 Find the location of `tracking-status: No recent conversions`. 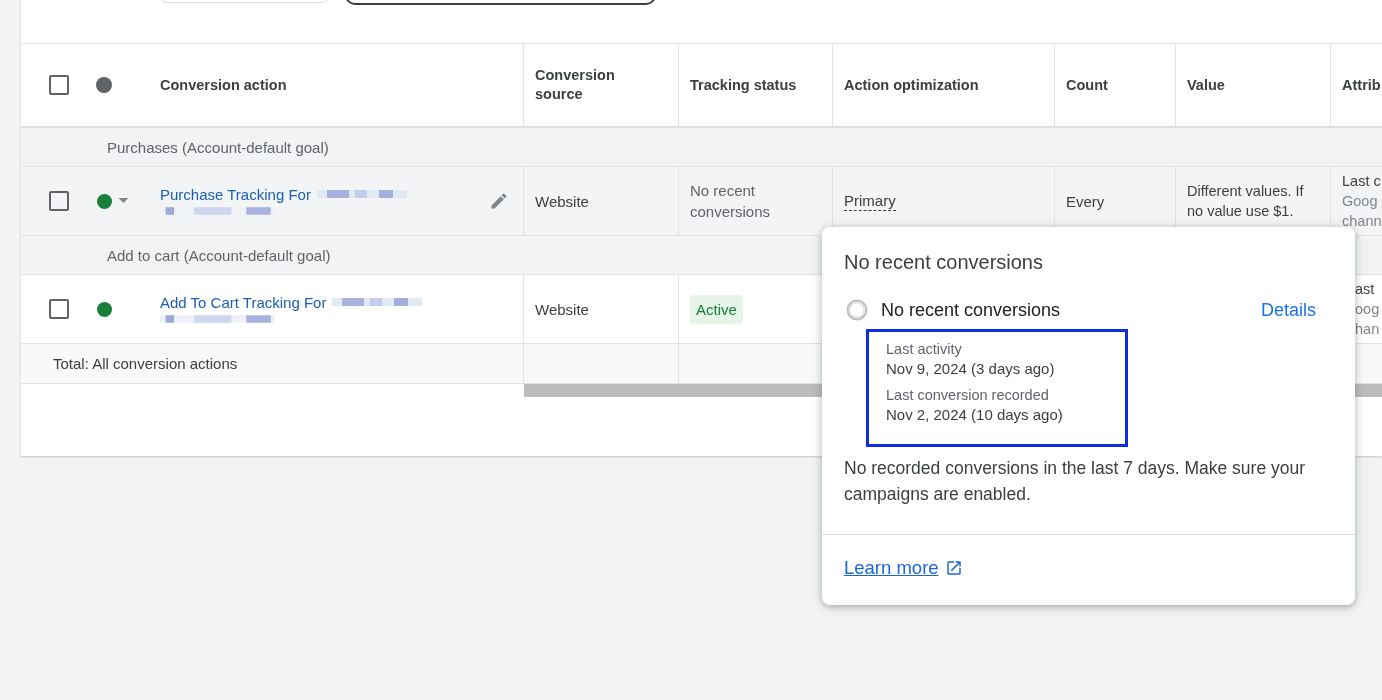

tracking-status: No recent conversions is located at coordinates (731, 201).